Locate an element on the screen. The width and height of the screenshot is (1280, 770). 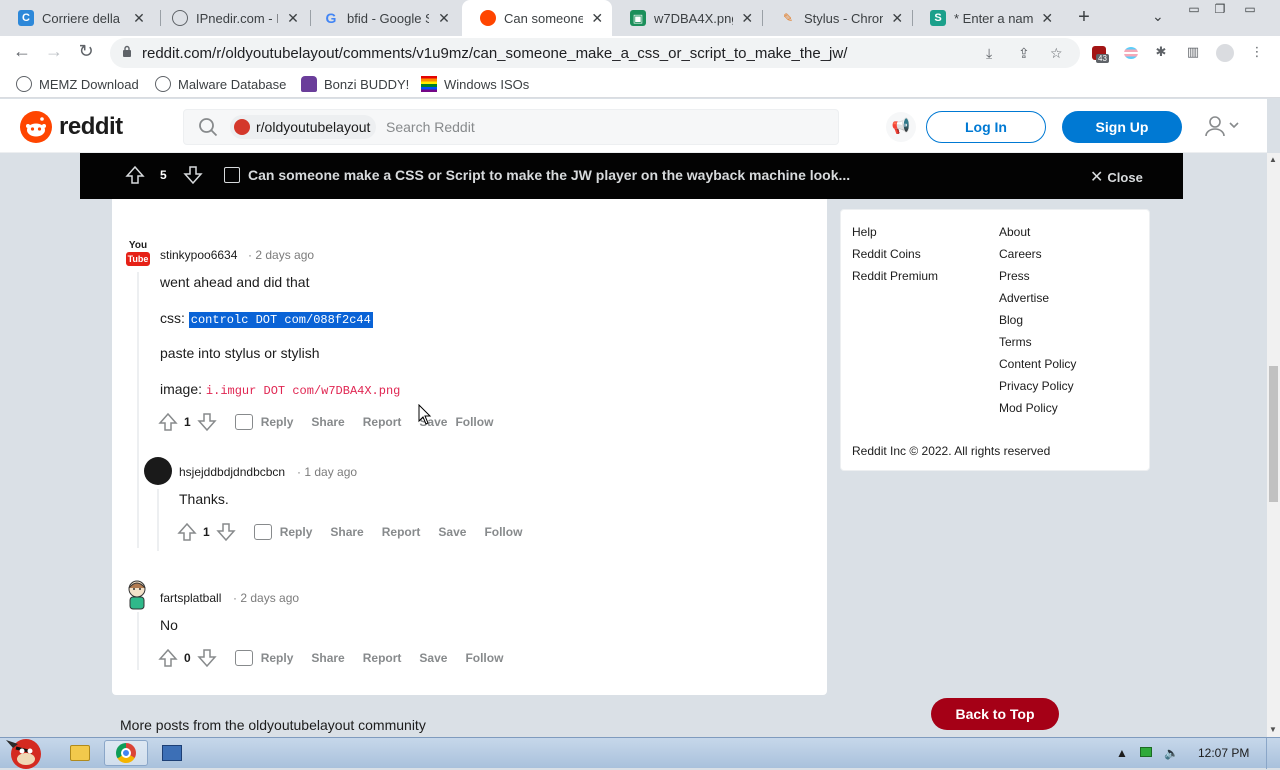
star-icon: ☆ is located at coordinates (1056, 53).